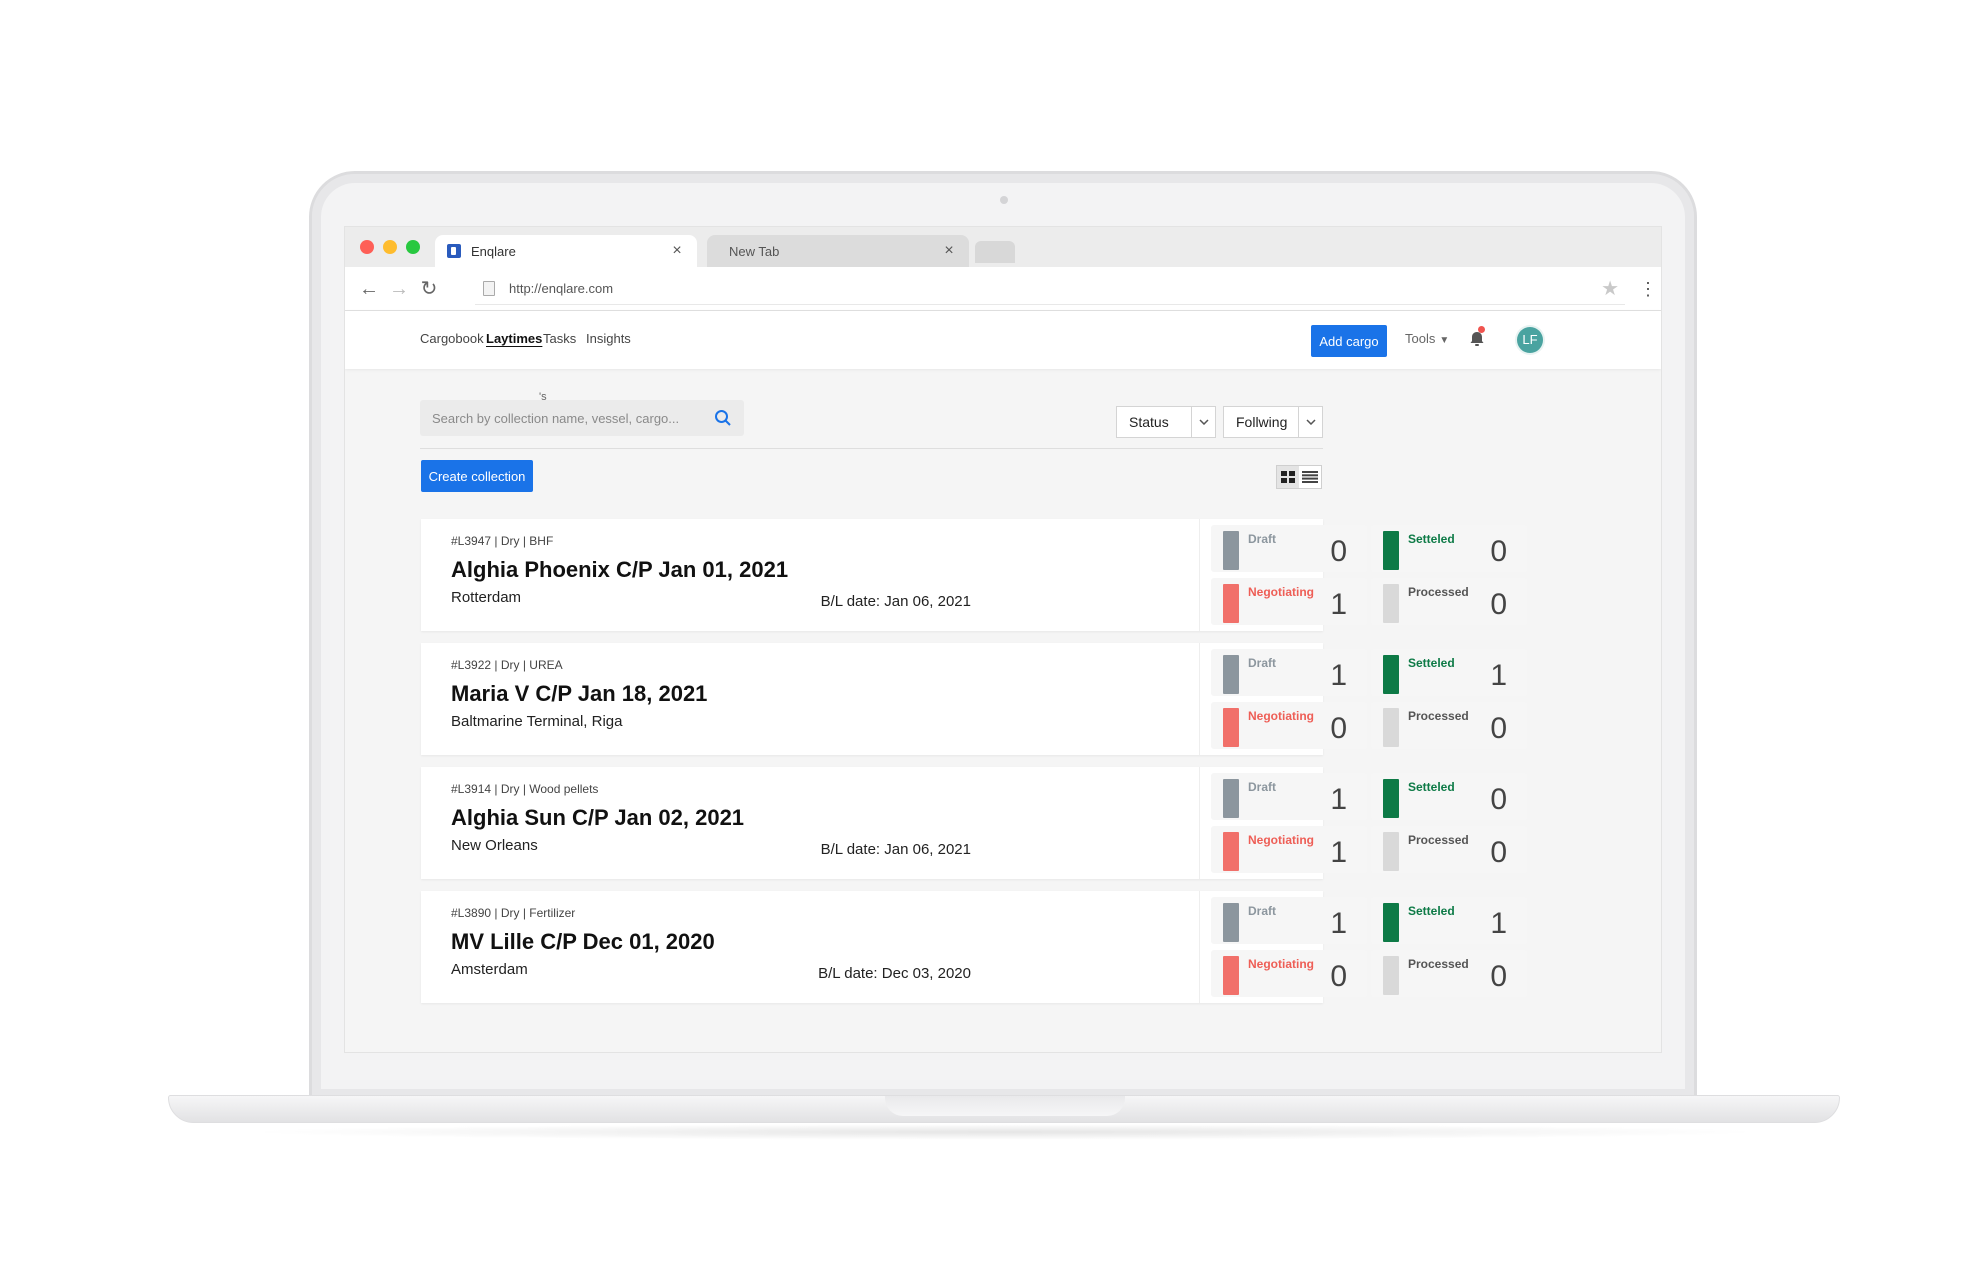 The width and height of the screenshot is (1968, 1264). What do you see at coordinates (494, 845) in the screenshot?
I see `collection-location: New Orleans` at bounding box center [494, 845].